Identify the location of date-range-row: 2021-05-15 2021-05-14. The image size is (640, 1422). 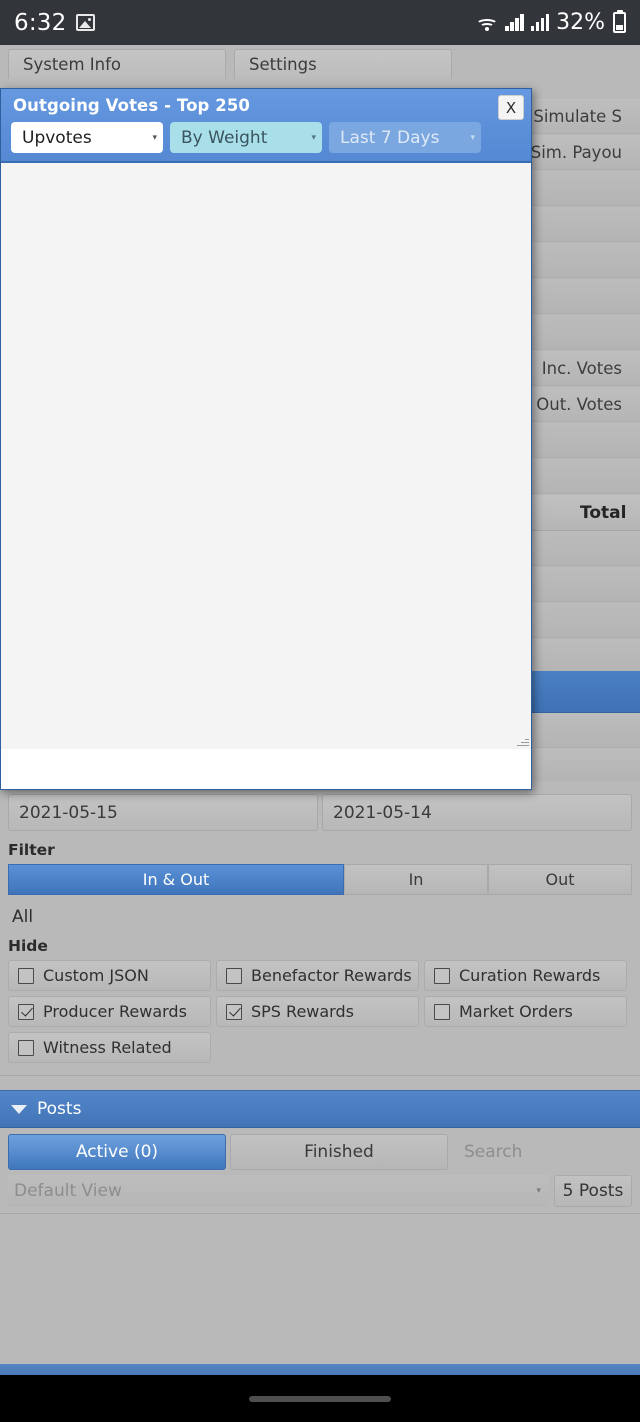
(320, 813).